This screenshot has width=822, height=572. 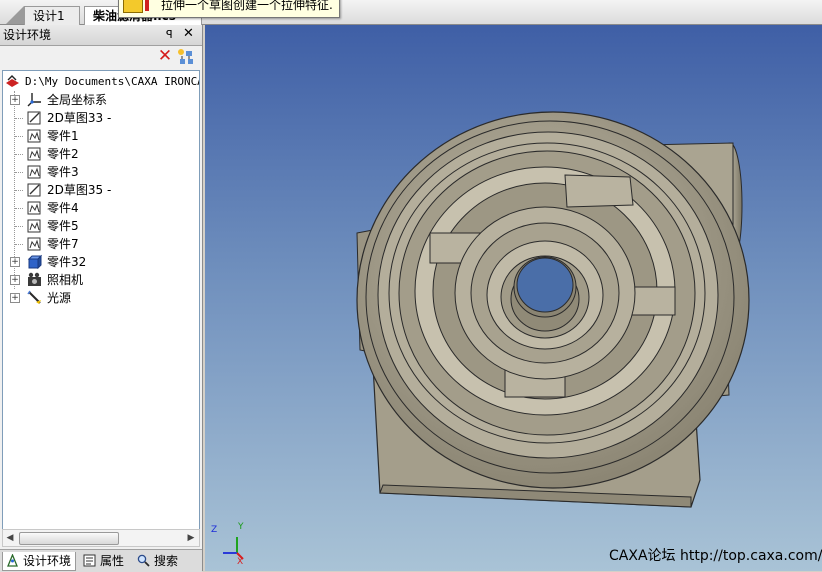 I want to click on close-icon: ✕, so click(x=188, y=34).